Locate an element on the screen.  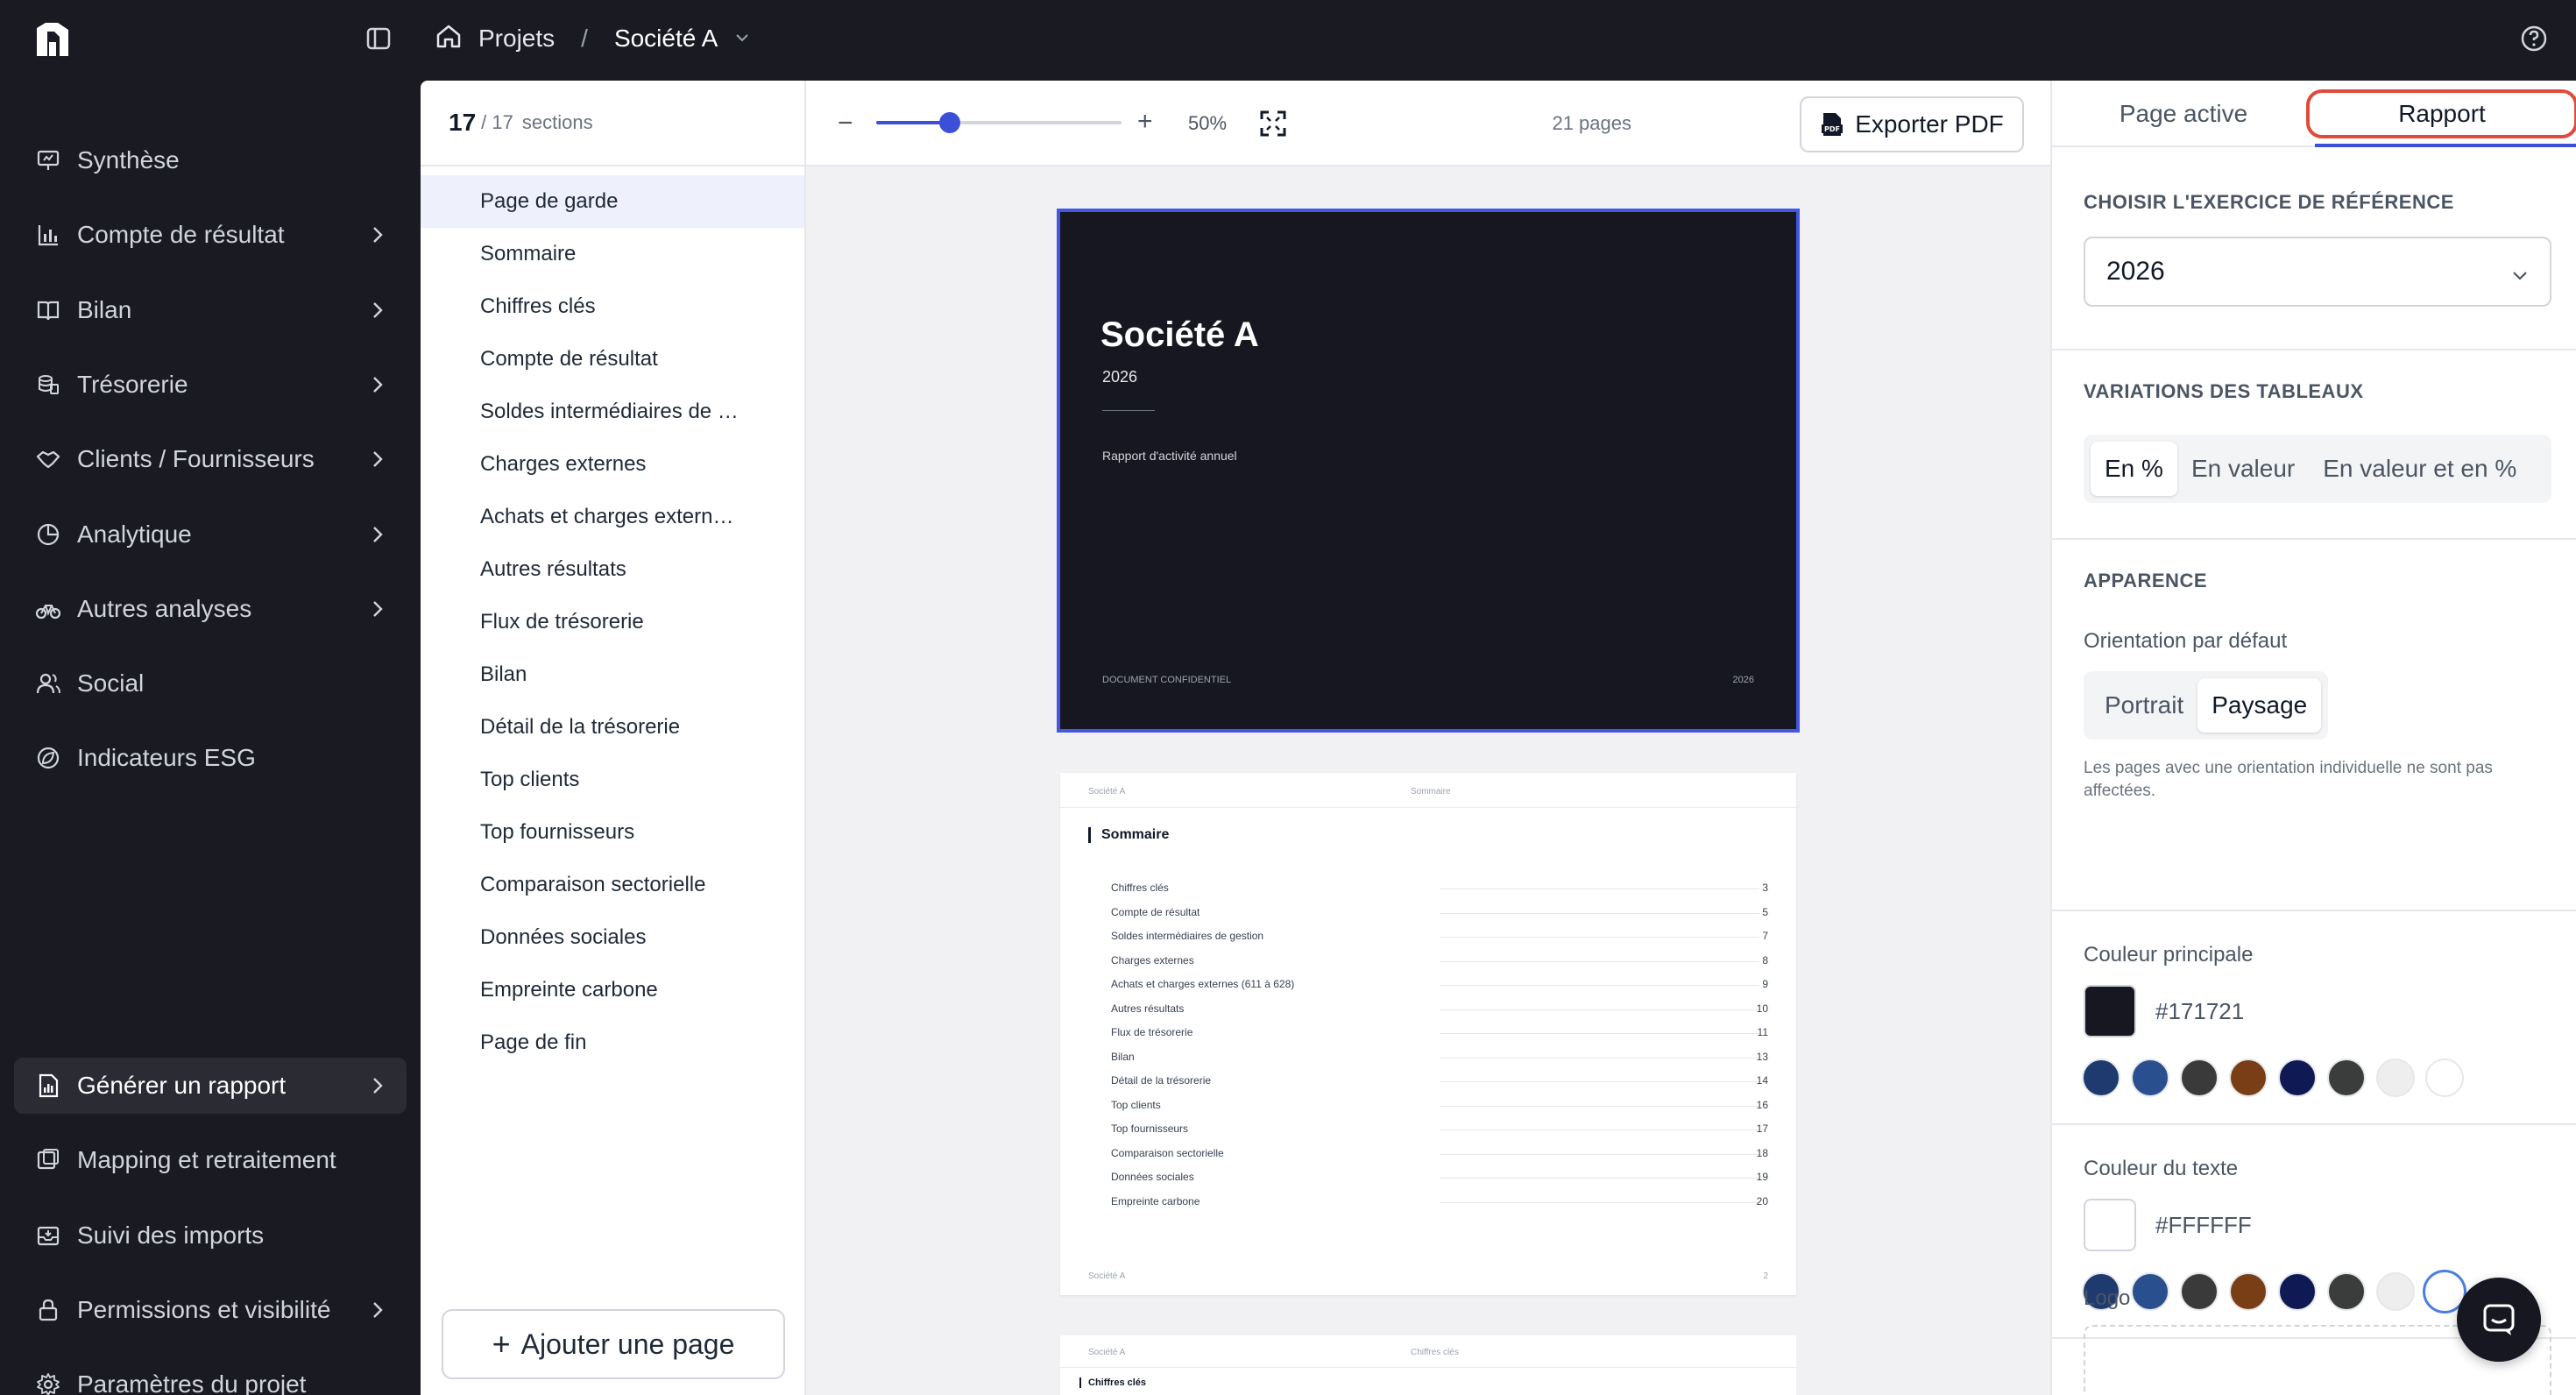
nav-item-clients-fournisseurs: Clients / Fournisseurs is located at coordinates (210, 459).